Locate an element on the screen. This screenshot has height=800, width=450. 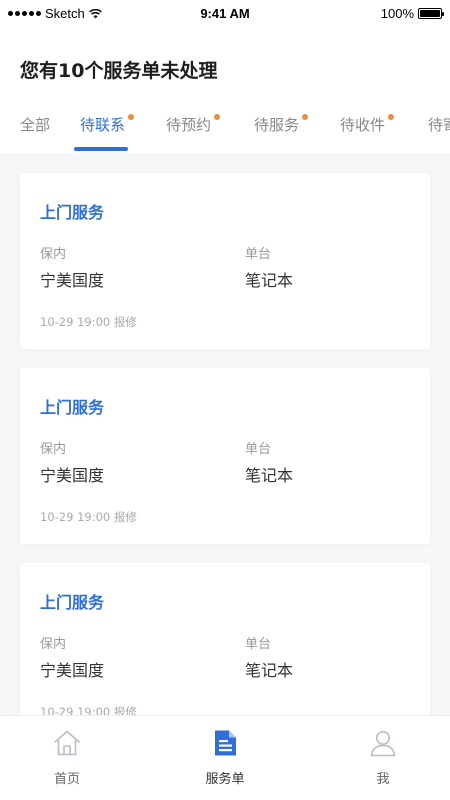
tab-all: 全部 is located at coordinates (35, 124).